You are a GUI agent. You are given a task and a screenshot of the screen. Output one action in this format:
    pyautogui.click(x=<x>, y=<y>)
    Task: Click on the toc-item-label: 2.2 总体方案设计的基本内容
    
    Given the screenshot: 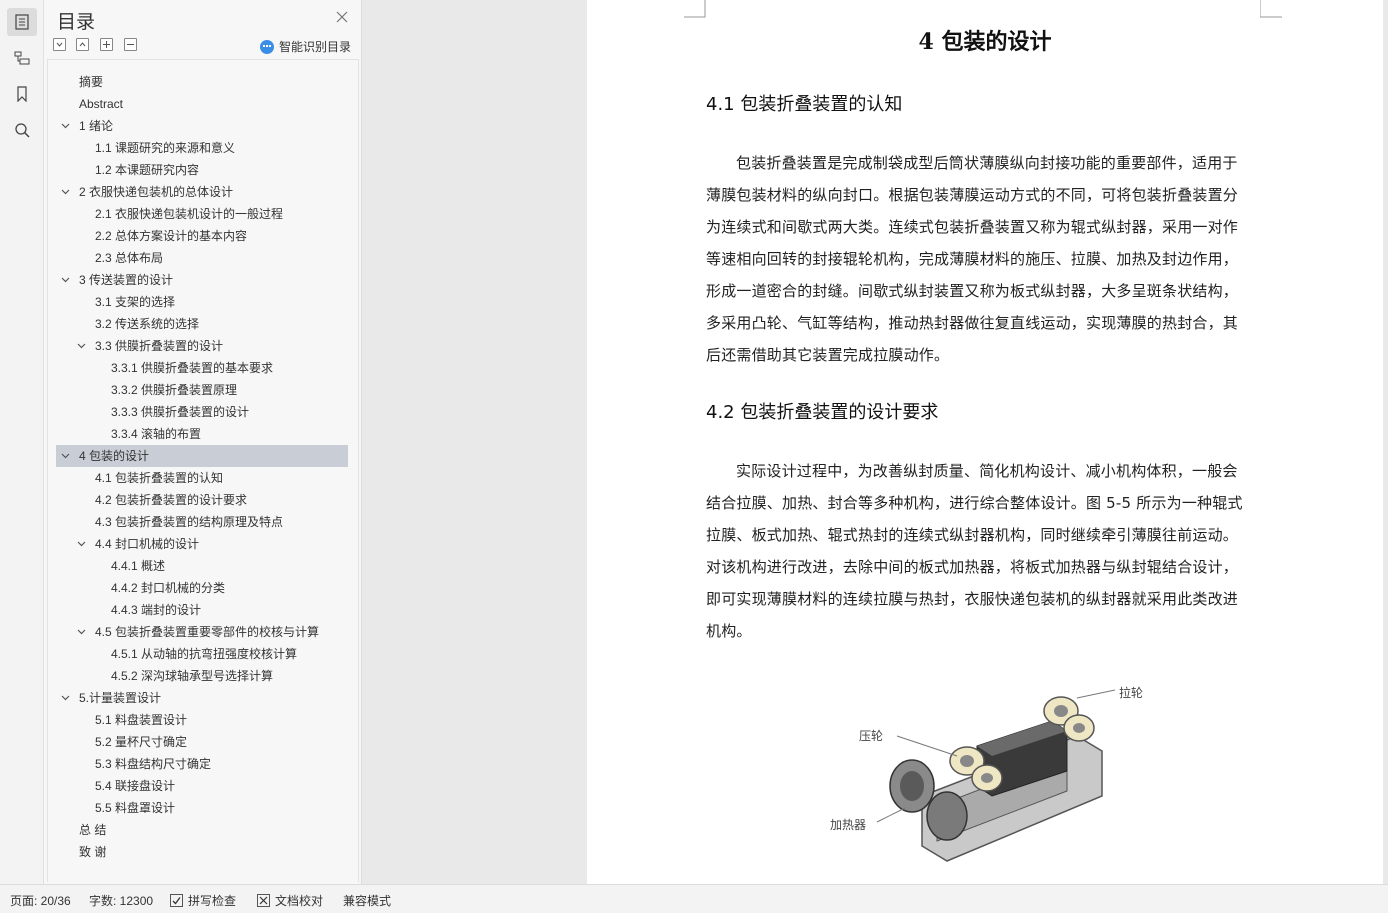 What is the action you would take?
    pyautogui.click(x=171, y=236)
    